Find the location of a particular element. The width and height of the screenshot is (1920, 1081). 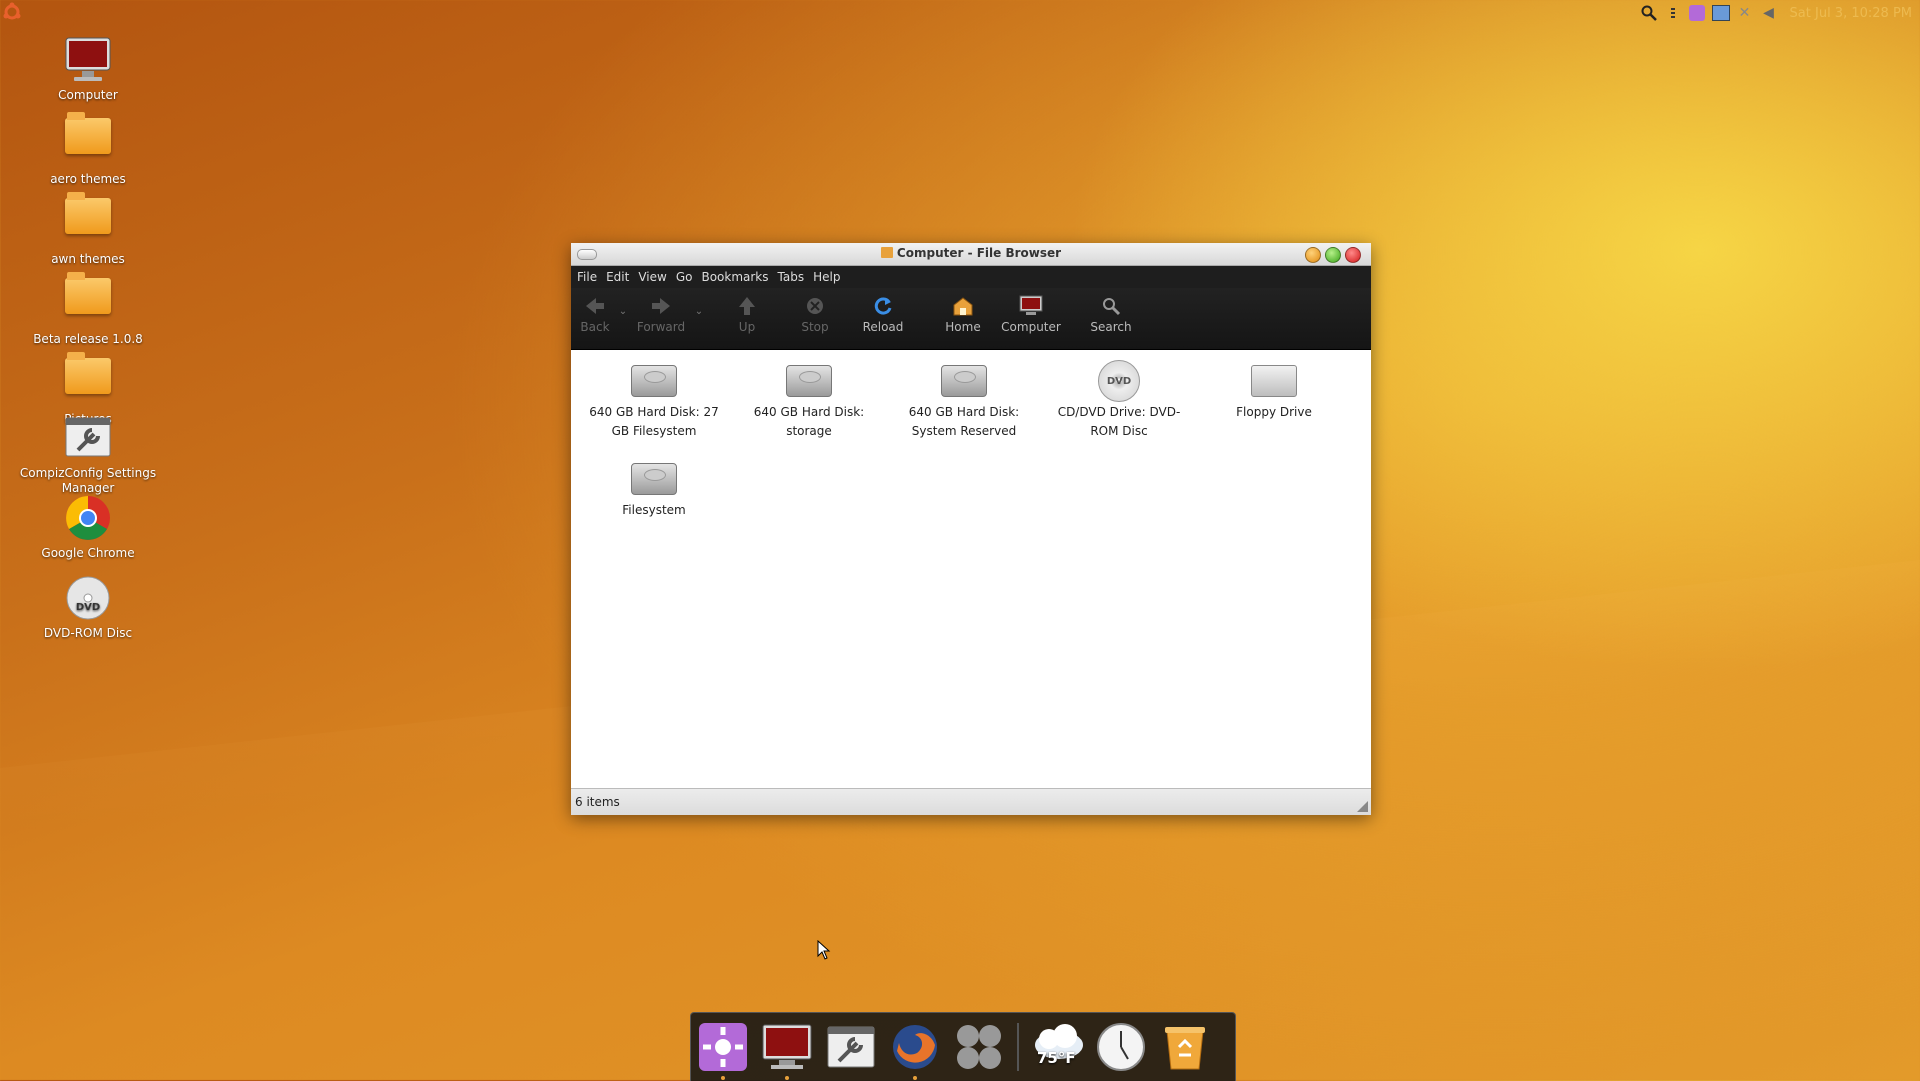

back-arrow-icon is located at coordinates (595, 306).